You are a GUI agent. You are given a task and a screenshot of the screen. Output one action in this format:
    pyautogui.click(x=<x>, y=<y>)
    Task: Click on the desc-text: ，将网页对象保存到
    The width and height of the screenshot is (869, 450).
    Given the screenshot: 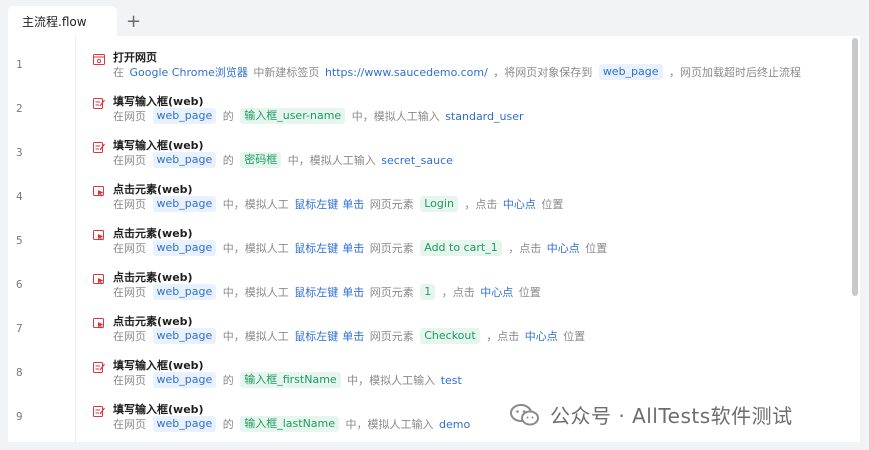 What is the action you would take?
    pyautogui.click(x=542, y=72)
    